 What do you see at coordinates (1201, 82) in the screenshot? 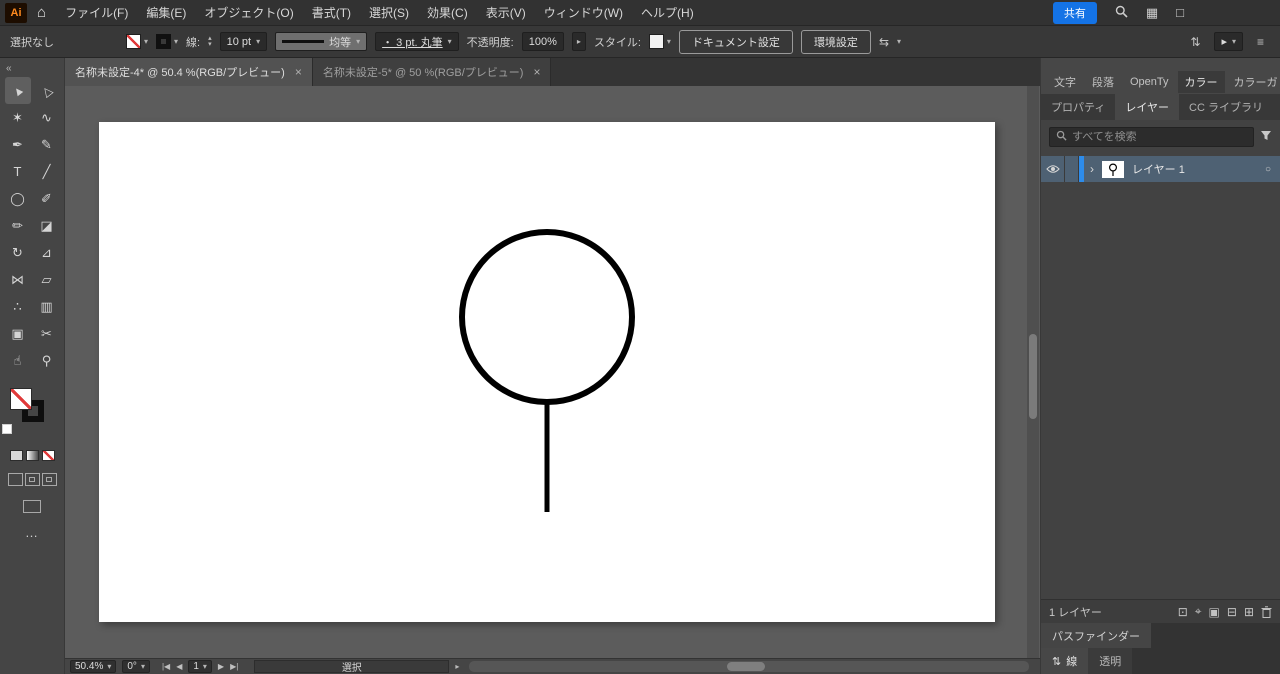
I see `tab-color: カラー` at bounding box center [1201, 82].